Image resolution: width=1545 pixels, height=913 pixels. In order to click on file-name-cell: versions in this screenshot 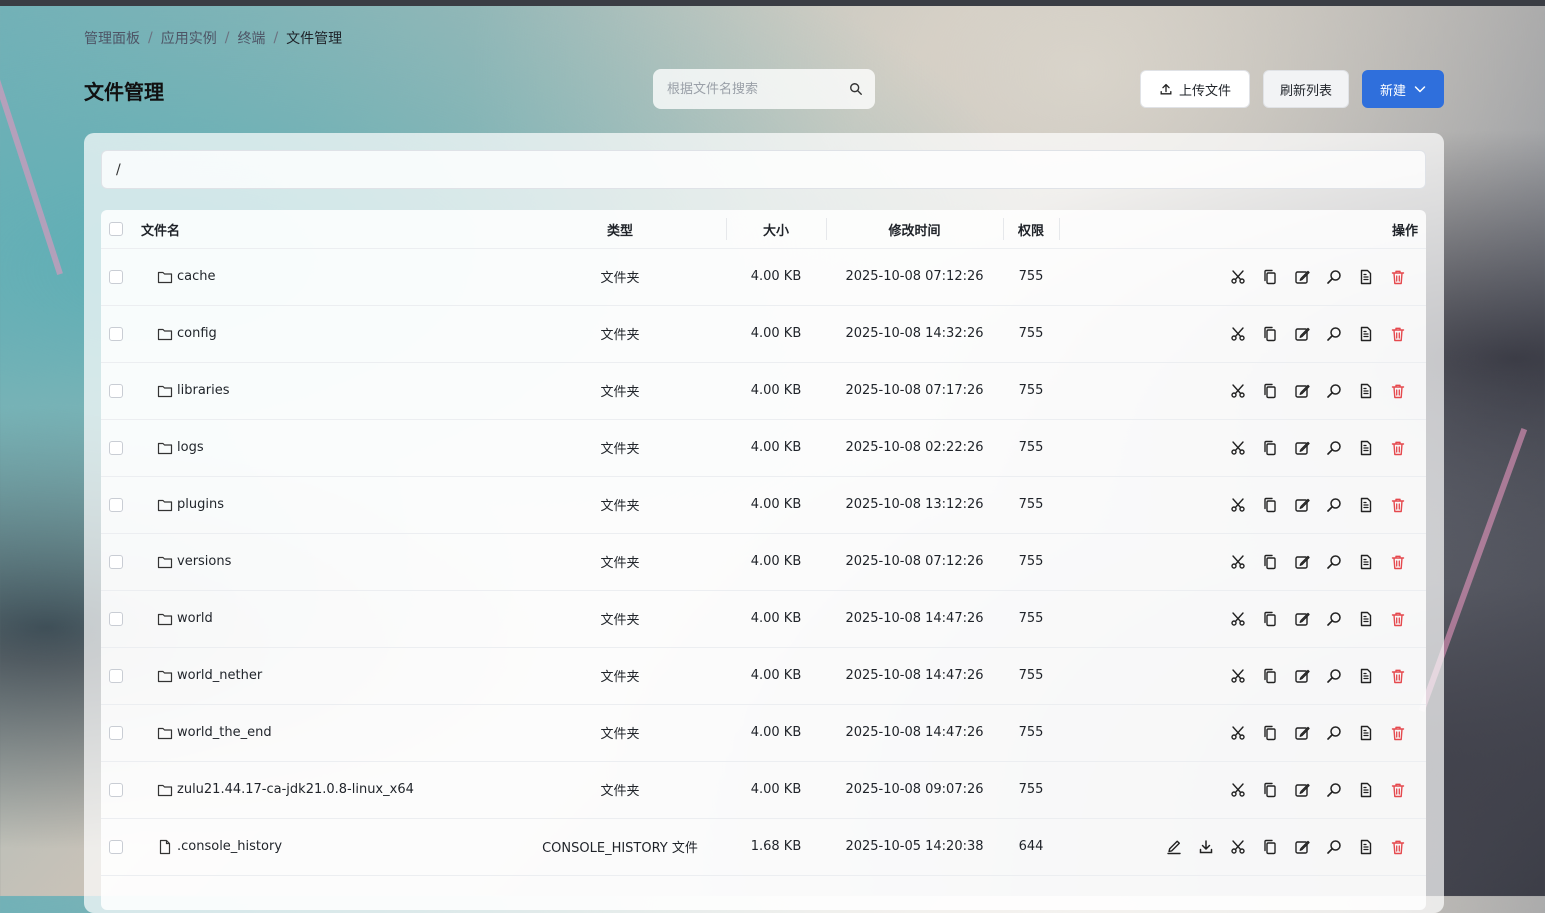, I will do `click(194, 561)`.